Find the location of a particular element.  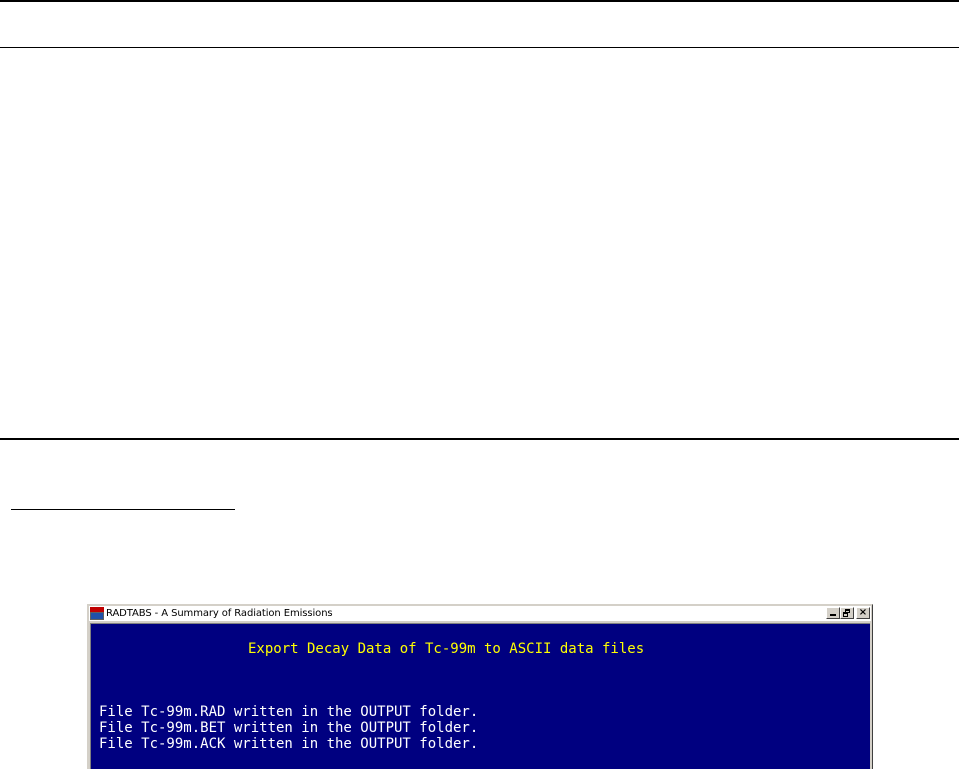

close-button: × is located at coordinates (863, 613).